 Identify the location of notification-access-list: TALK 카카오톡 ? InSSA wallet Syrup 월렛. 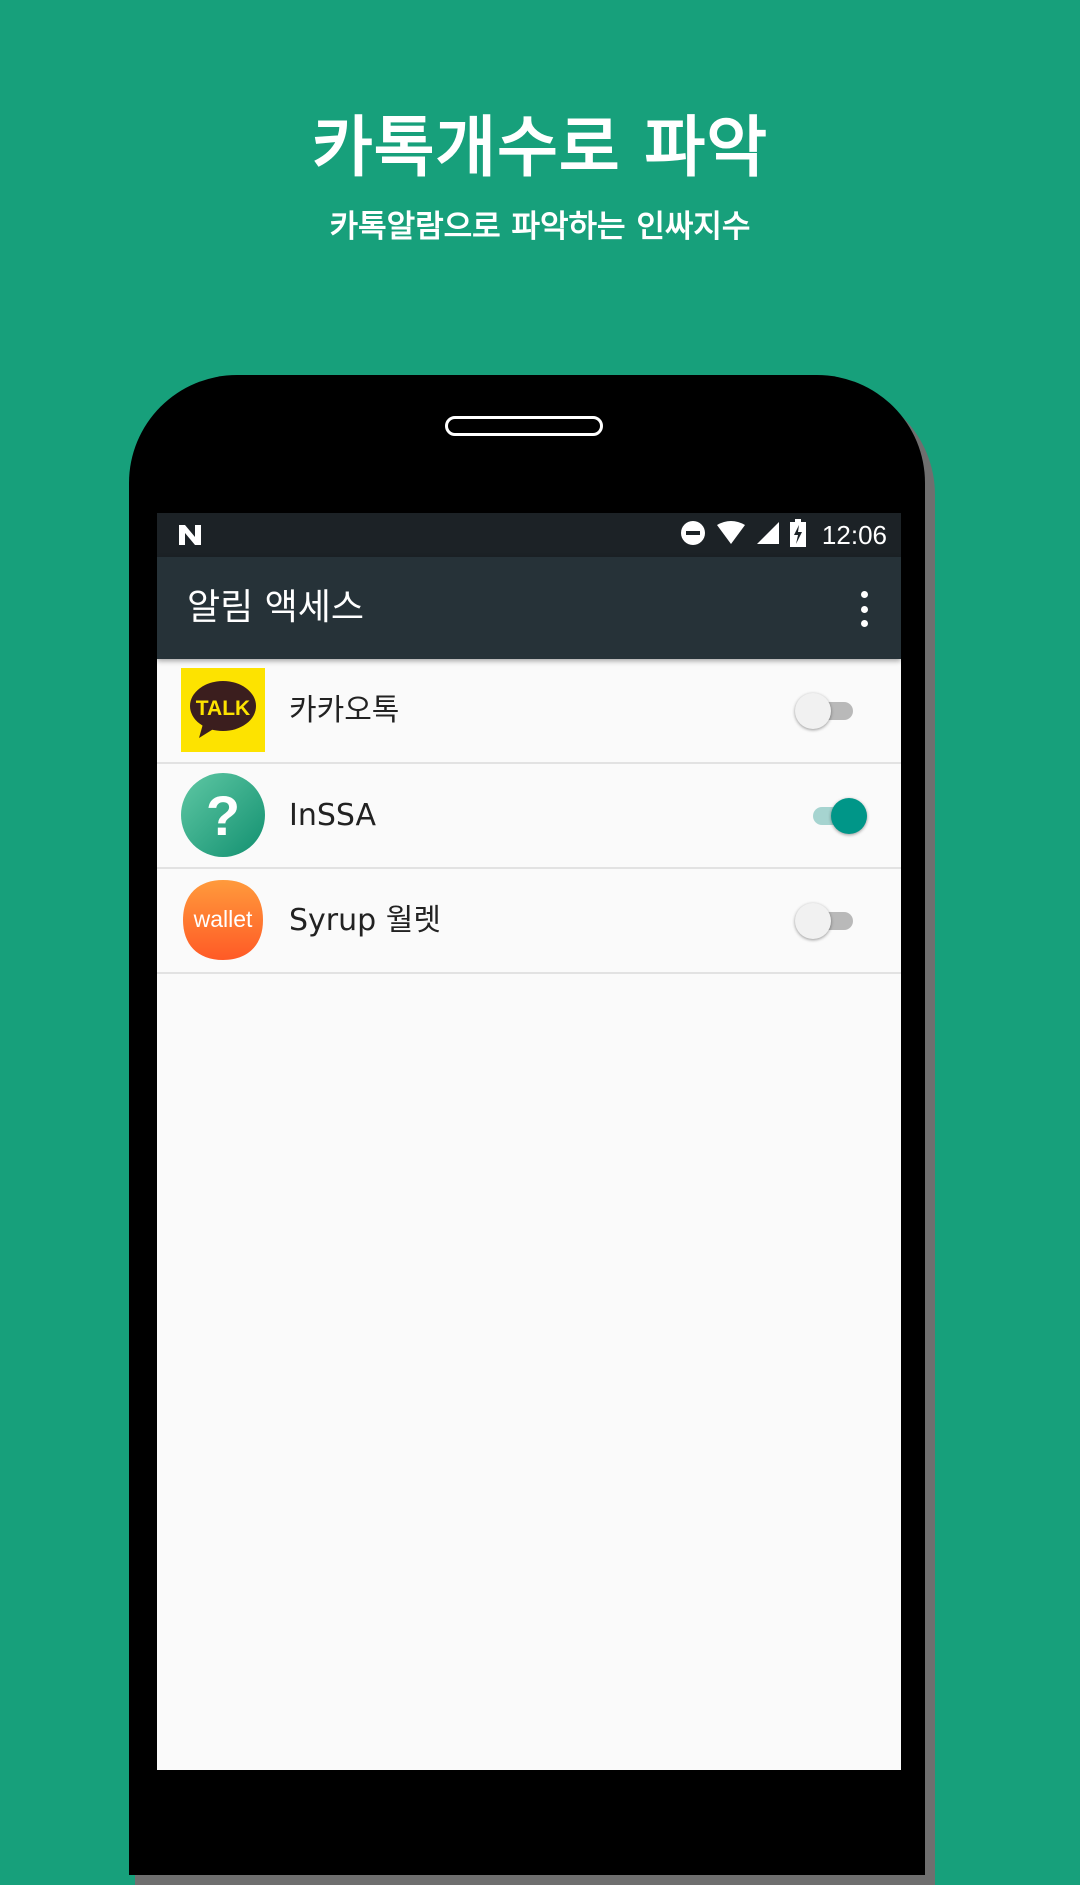
(529, 816).